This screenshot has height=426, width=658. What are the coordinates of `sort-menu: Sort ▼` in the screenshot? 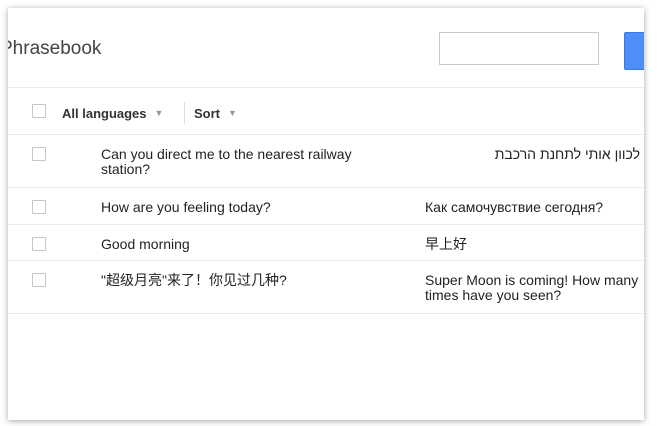 It's located at (215, 113).